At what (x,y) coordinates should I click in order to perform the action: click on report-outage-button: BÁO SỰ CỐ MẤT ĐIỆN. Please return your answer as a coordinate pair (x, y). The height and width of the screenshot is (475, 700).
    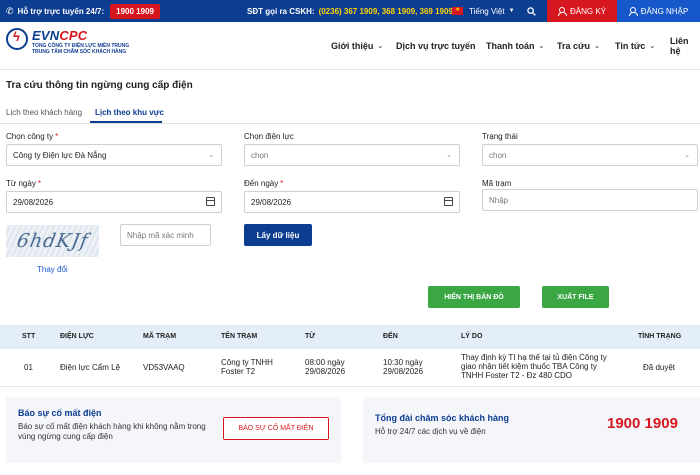
    Looking at the image, I should click on (276, 428).